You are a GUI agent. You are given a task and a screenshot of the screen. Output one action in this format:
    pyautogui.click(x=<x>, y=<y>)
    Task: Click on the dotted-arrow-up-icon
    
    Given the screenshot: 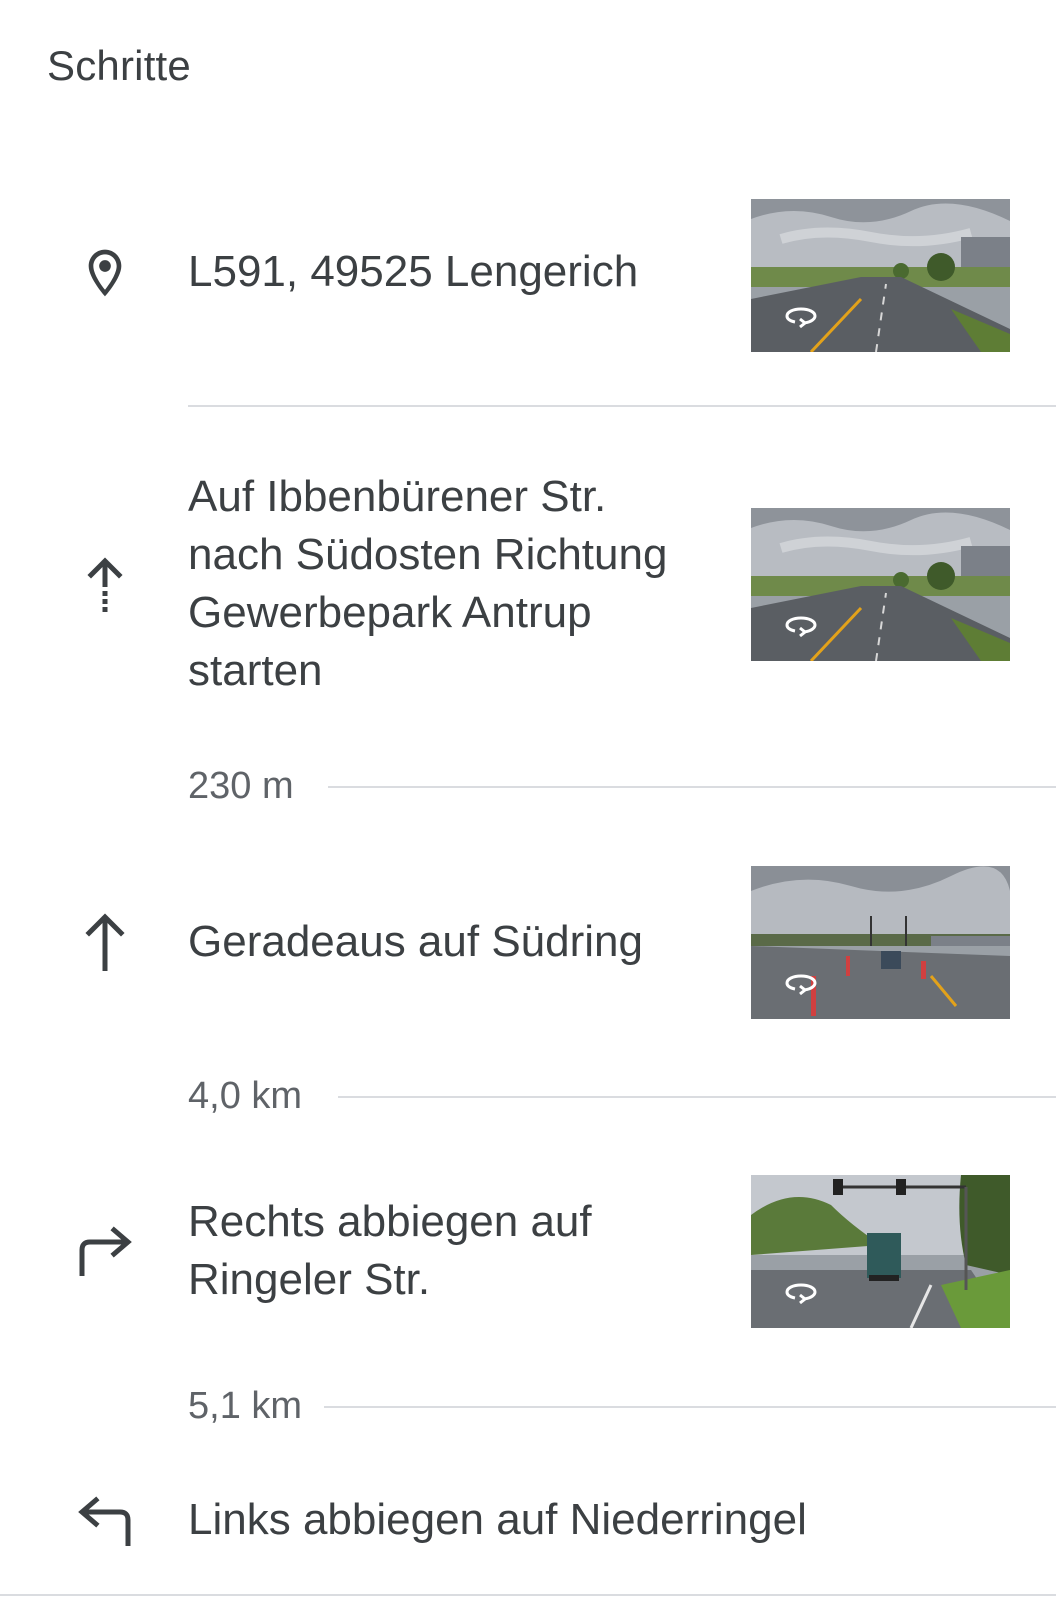 What is the action you would take?
    pyautogui.click(x=105, y=585)
    